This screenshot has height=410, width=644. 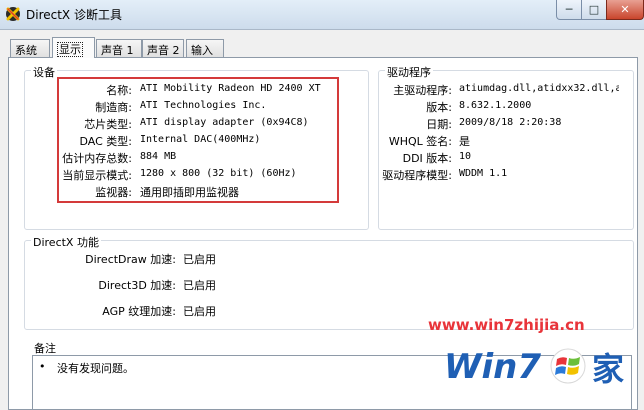 What do you see at coordinates (97, 158) in the screenshot?
I see `memory-label: 估计内存总数:` at bounding box center [97, 158].